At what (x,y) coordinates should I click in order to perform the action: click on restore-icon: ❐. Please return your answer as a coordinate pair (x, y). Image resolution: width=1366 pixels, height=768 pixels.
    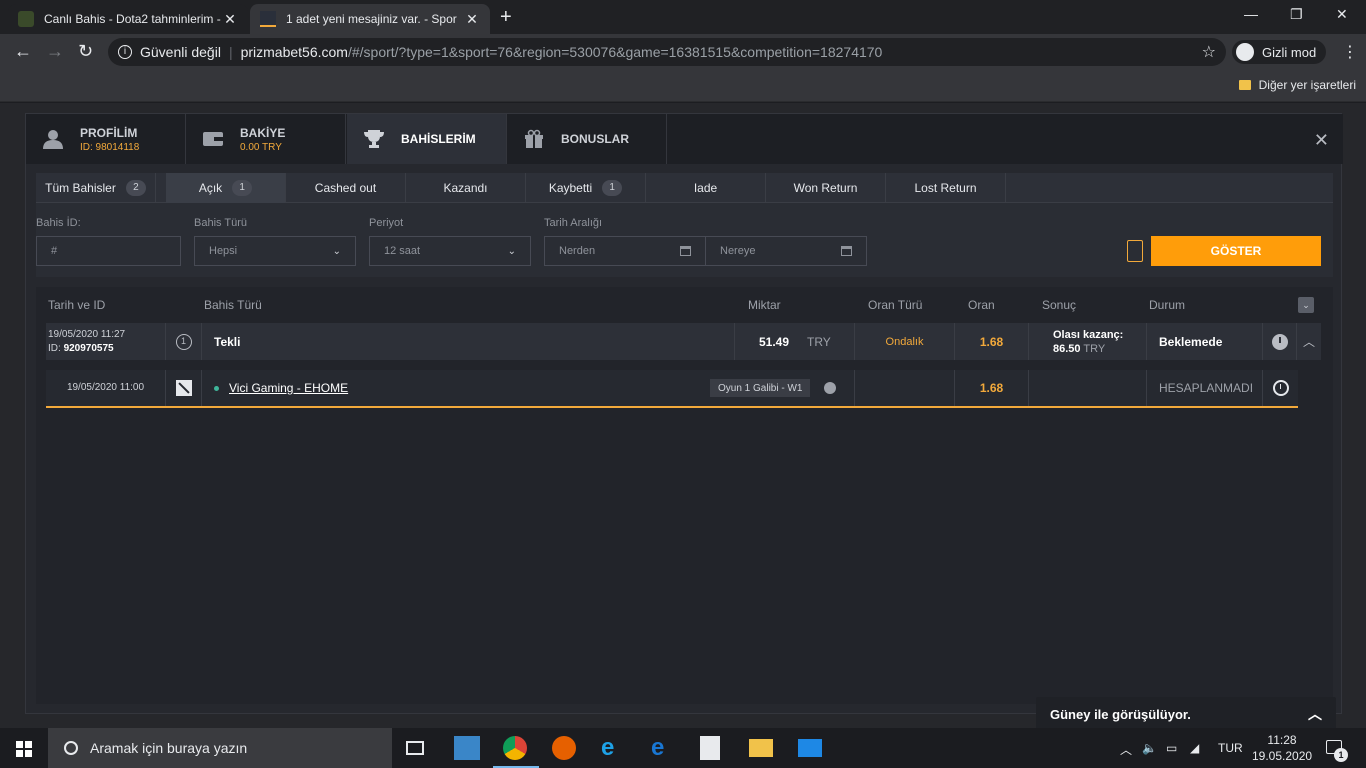
    Looking at the image, I should click on (1296, 14).